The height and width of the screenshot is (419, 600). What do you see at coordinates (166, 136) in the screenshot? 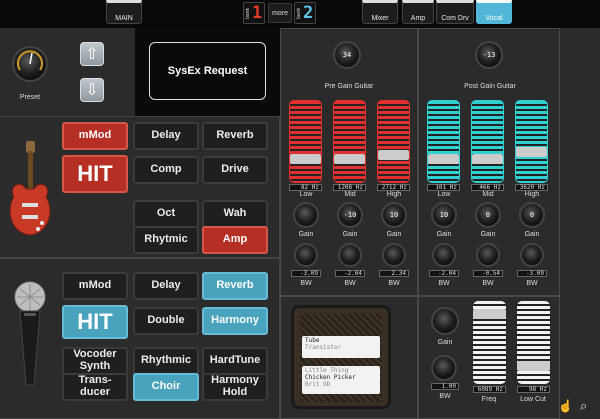
I see `guitar-delay-button: Delay` at bounding box center [166, 136].